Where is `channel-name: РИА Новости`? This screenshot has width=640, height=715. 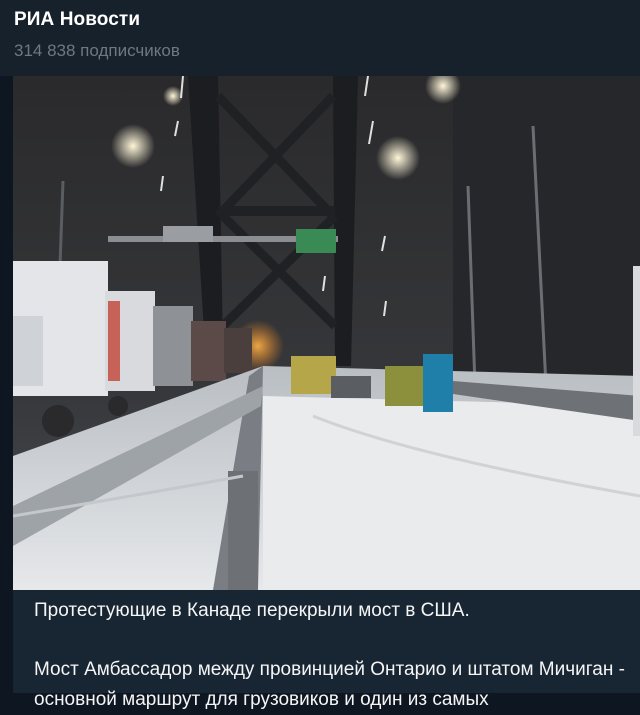 channel-name: РИА Новости is located at coordinates (77, 20).